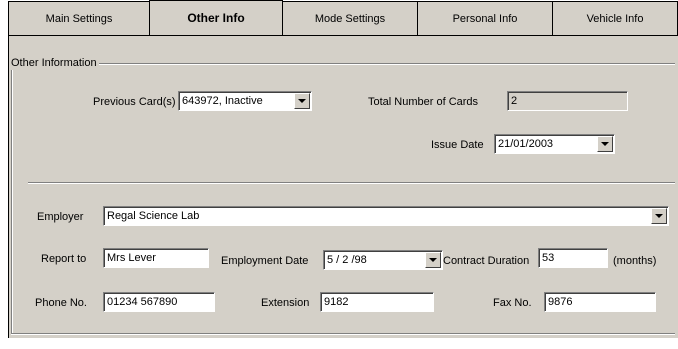 Image resolution: width=678 pixels, height=349 pixels. Describe the element at coordinates (386, 216) in the screenshot. I see `employer-select: Regal Science Lab` at that location.